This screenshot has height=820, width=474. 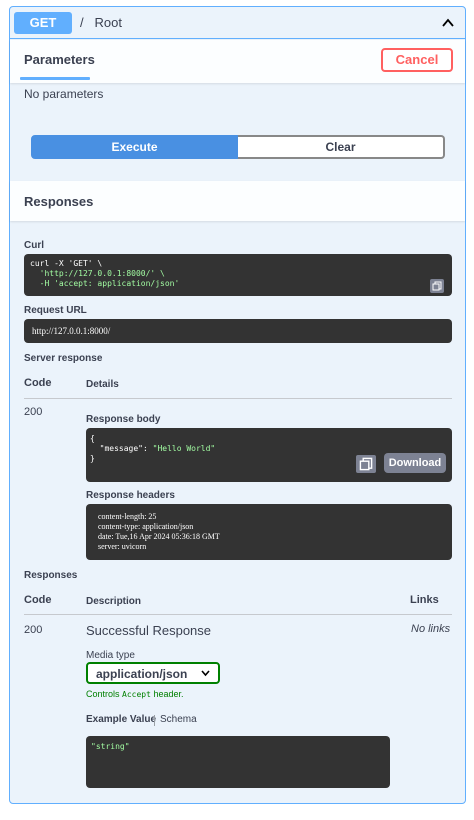 What do you see at coordinates (168, 694) in the screenshot?
I see `controls-suffix: header.` at bounding box center [168, 694].